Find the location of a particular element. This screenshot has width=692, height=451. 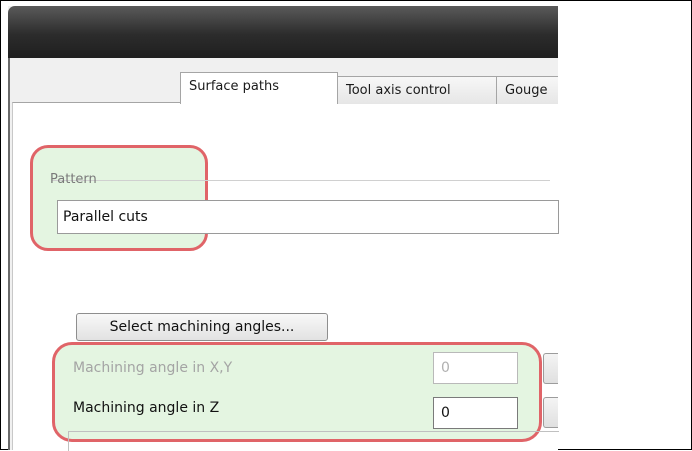

pattern-group-border is located at coordinates (301, 180).